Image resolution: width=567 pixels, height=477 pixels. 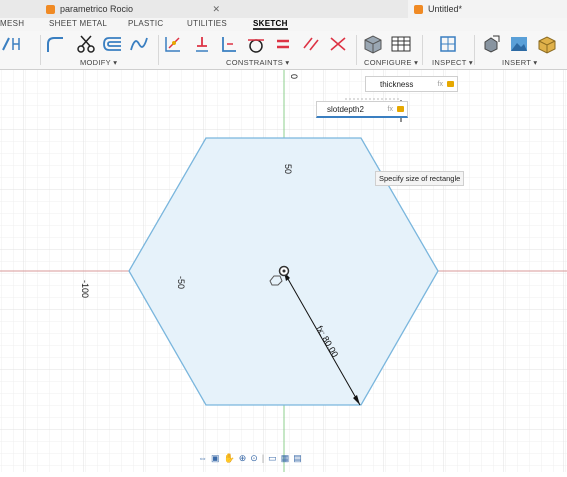 I want to click on insert-derive-icon, so click(x=491, y=44).